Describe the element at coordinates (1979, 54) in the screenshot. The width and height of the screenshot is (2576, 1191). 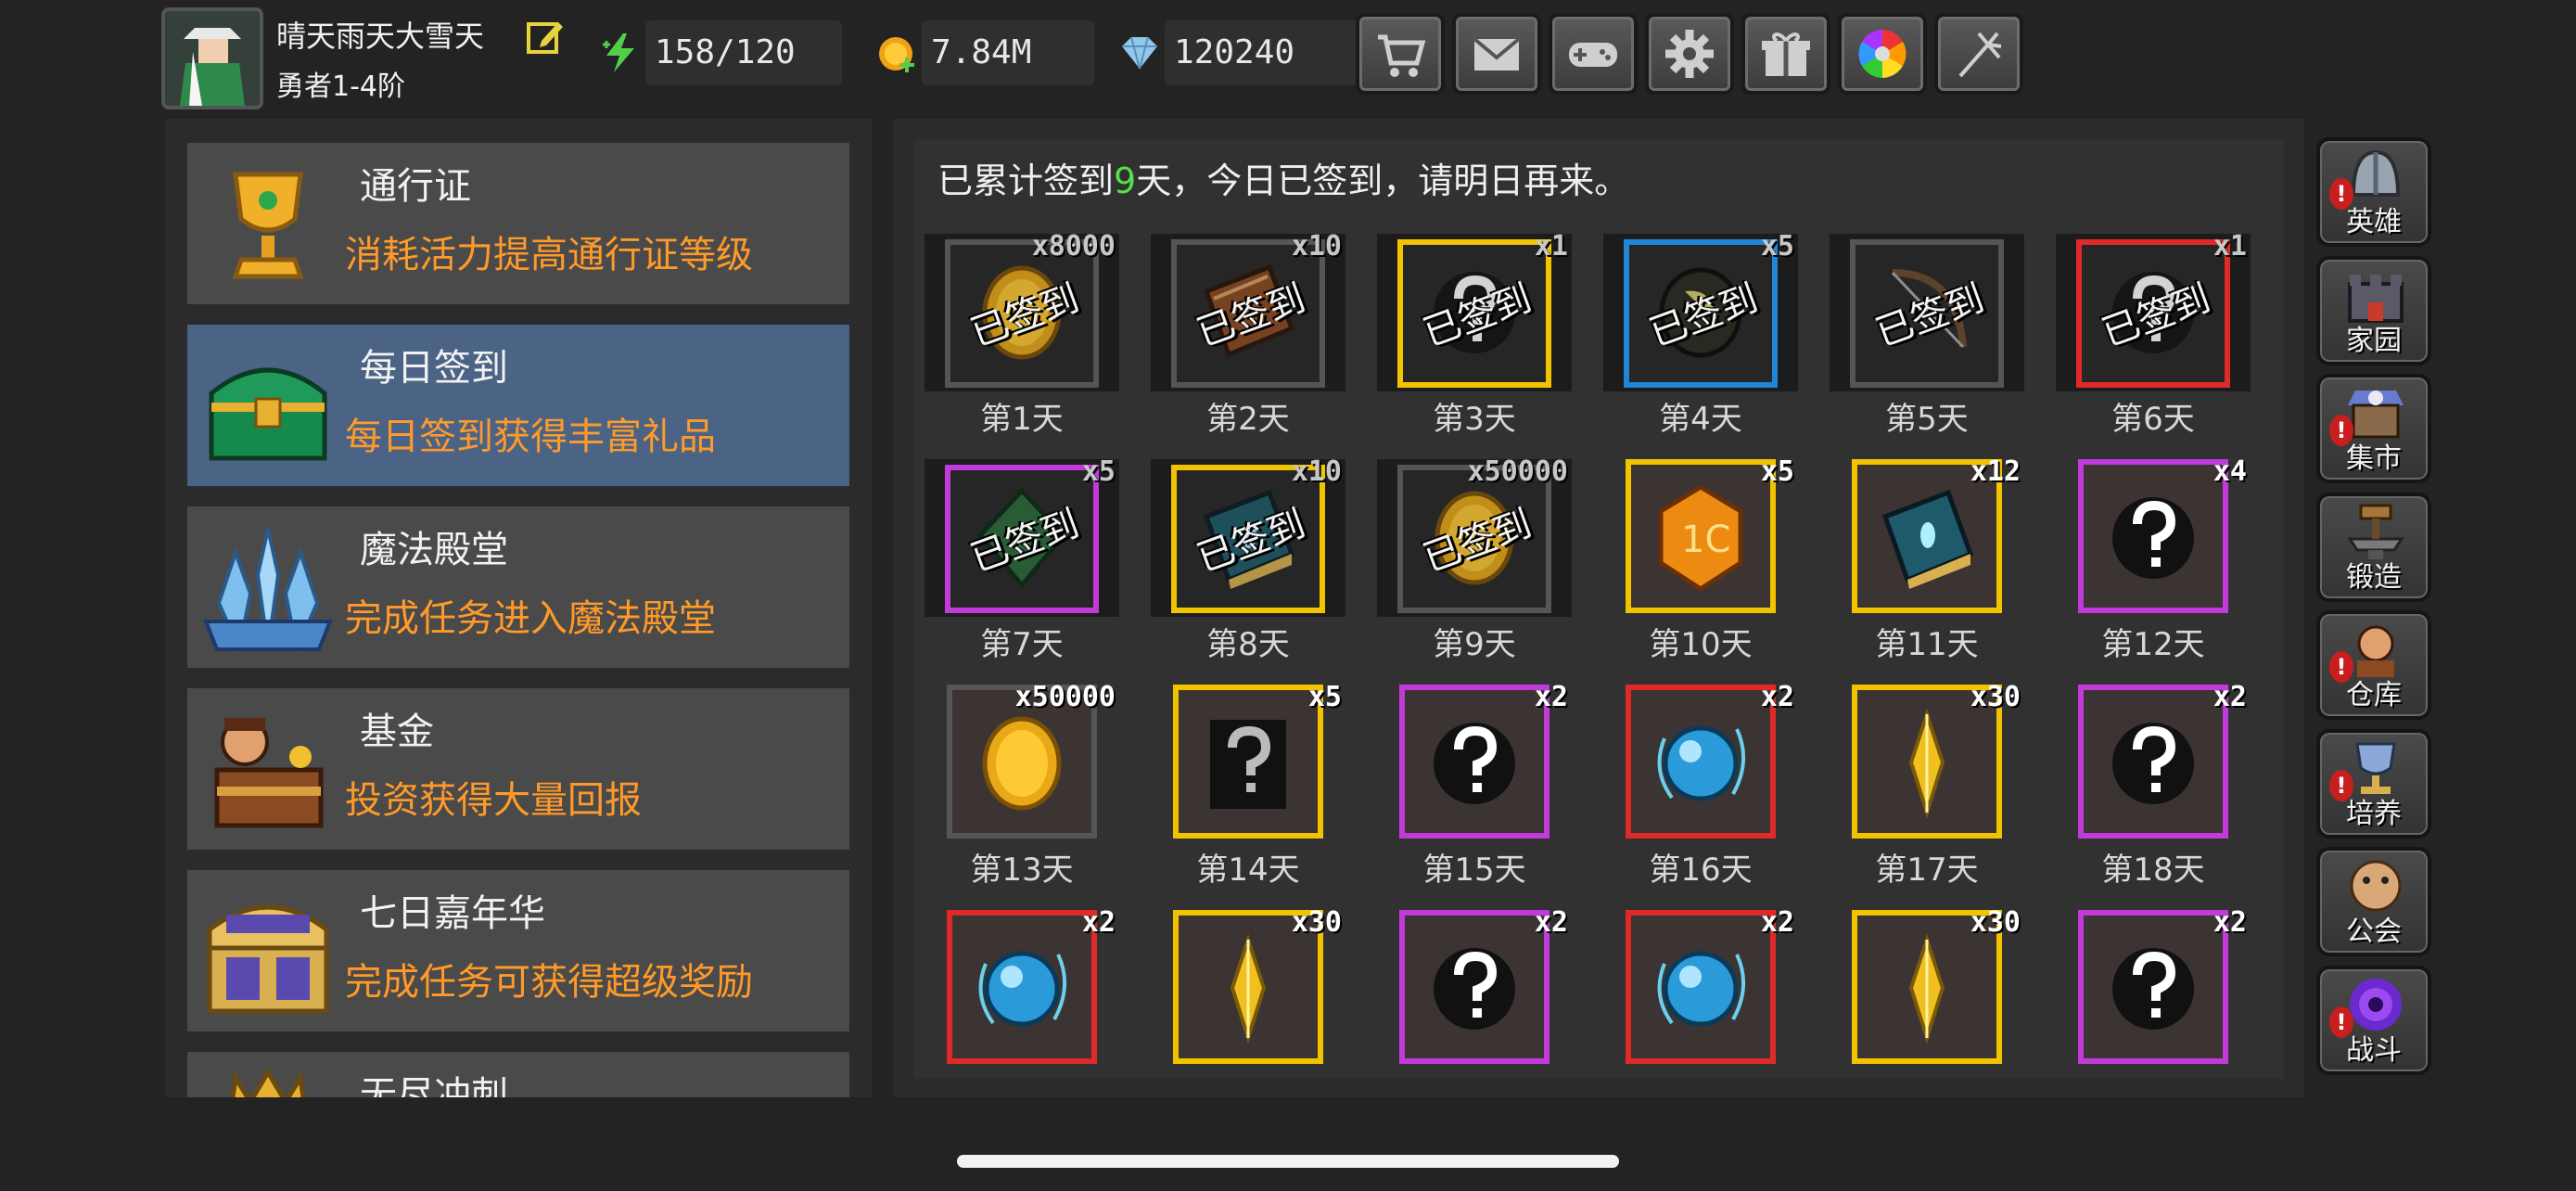
I see `fireworks-button` at that location.